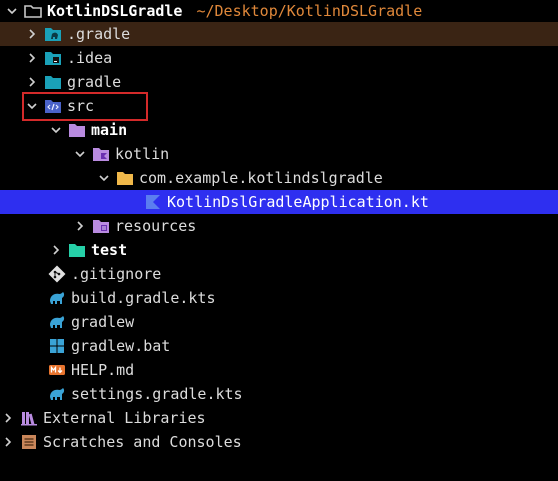 The width and height of the screenshot is (558, 481). I want to click on gradle-folder-icon, so click(53, 34).